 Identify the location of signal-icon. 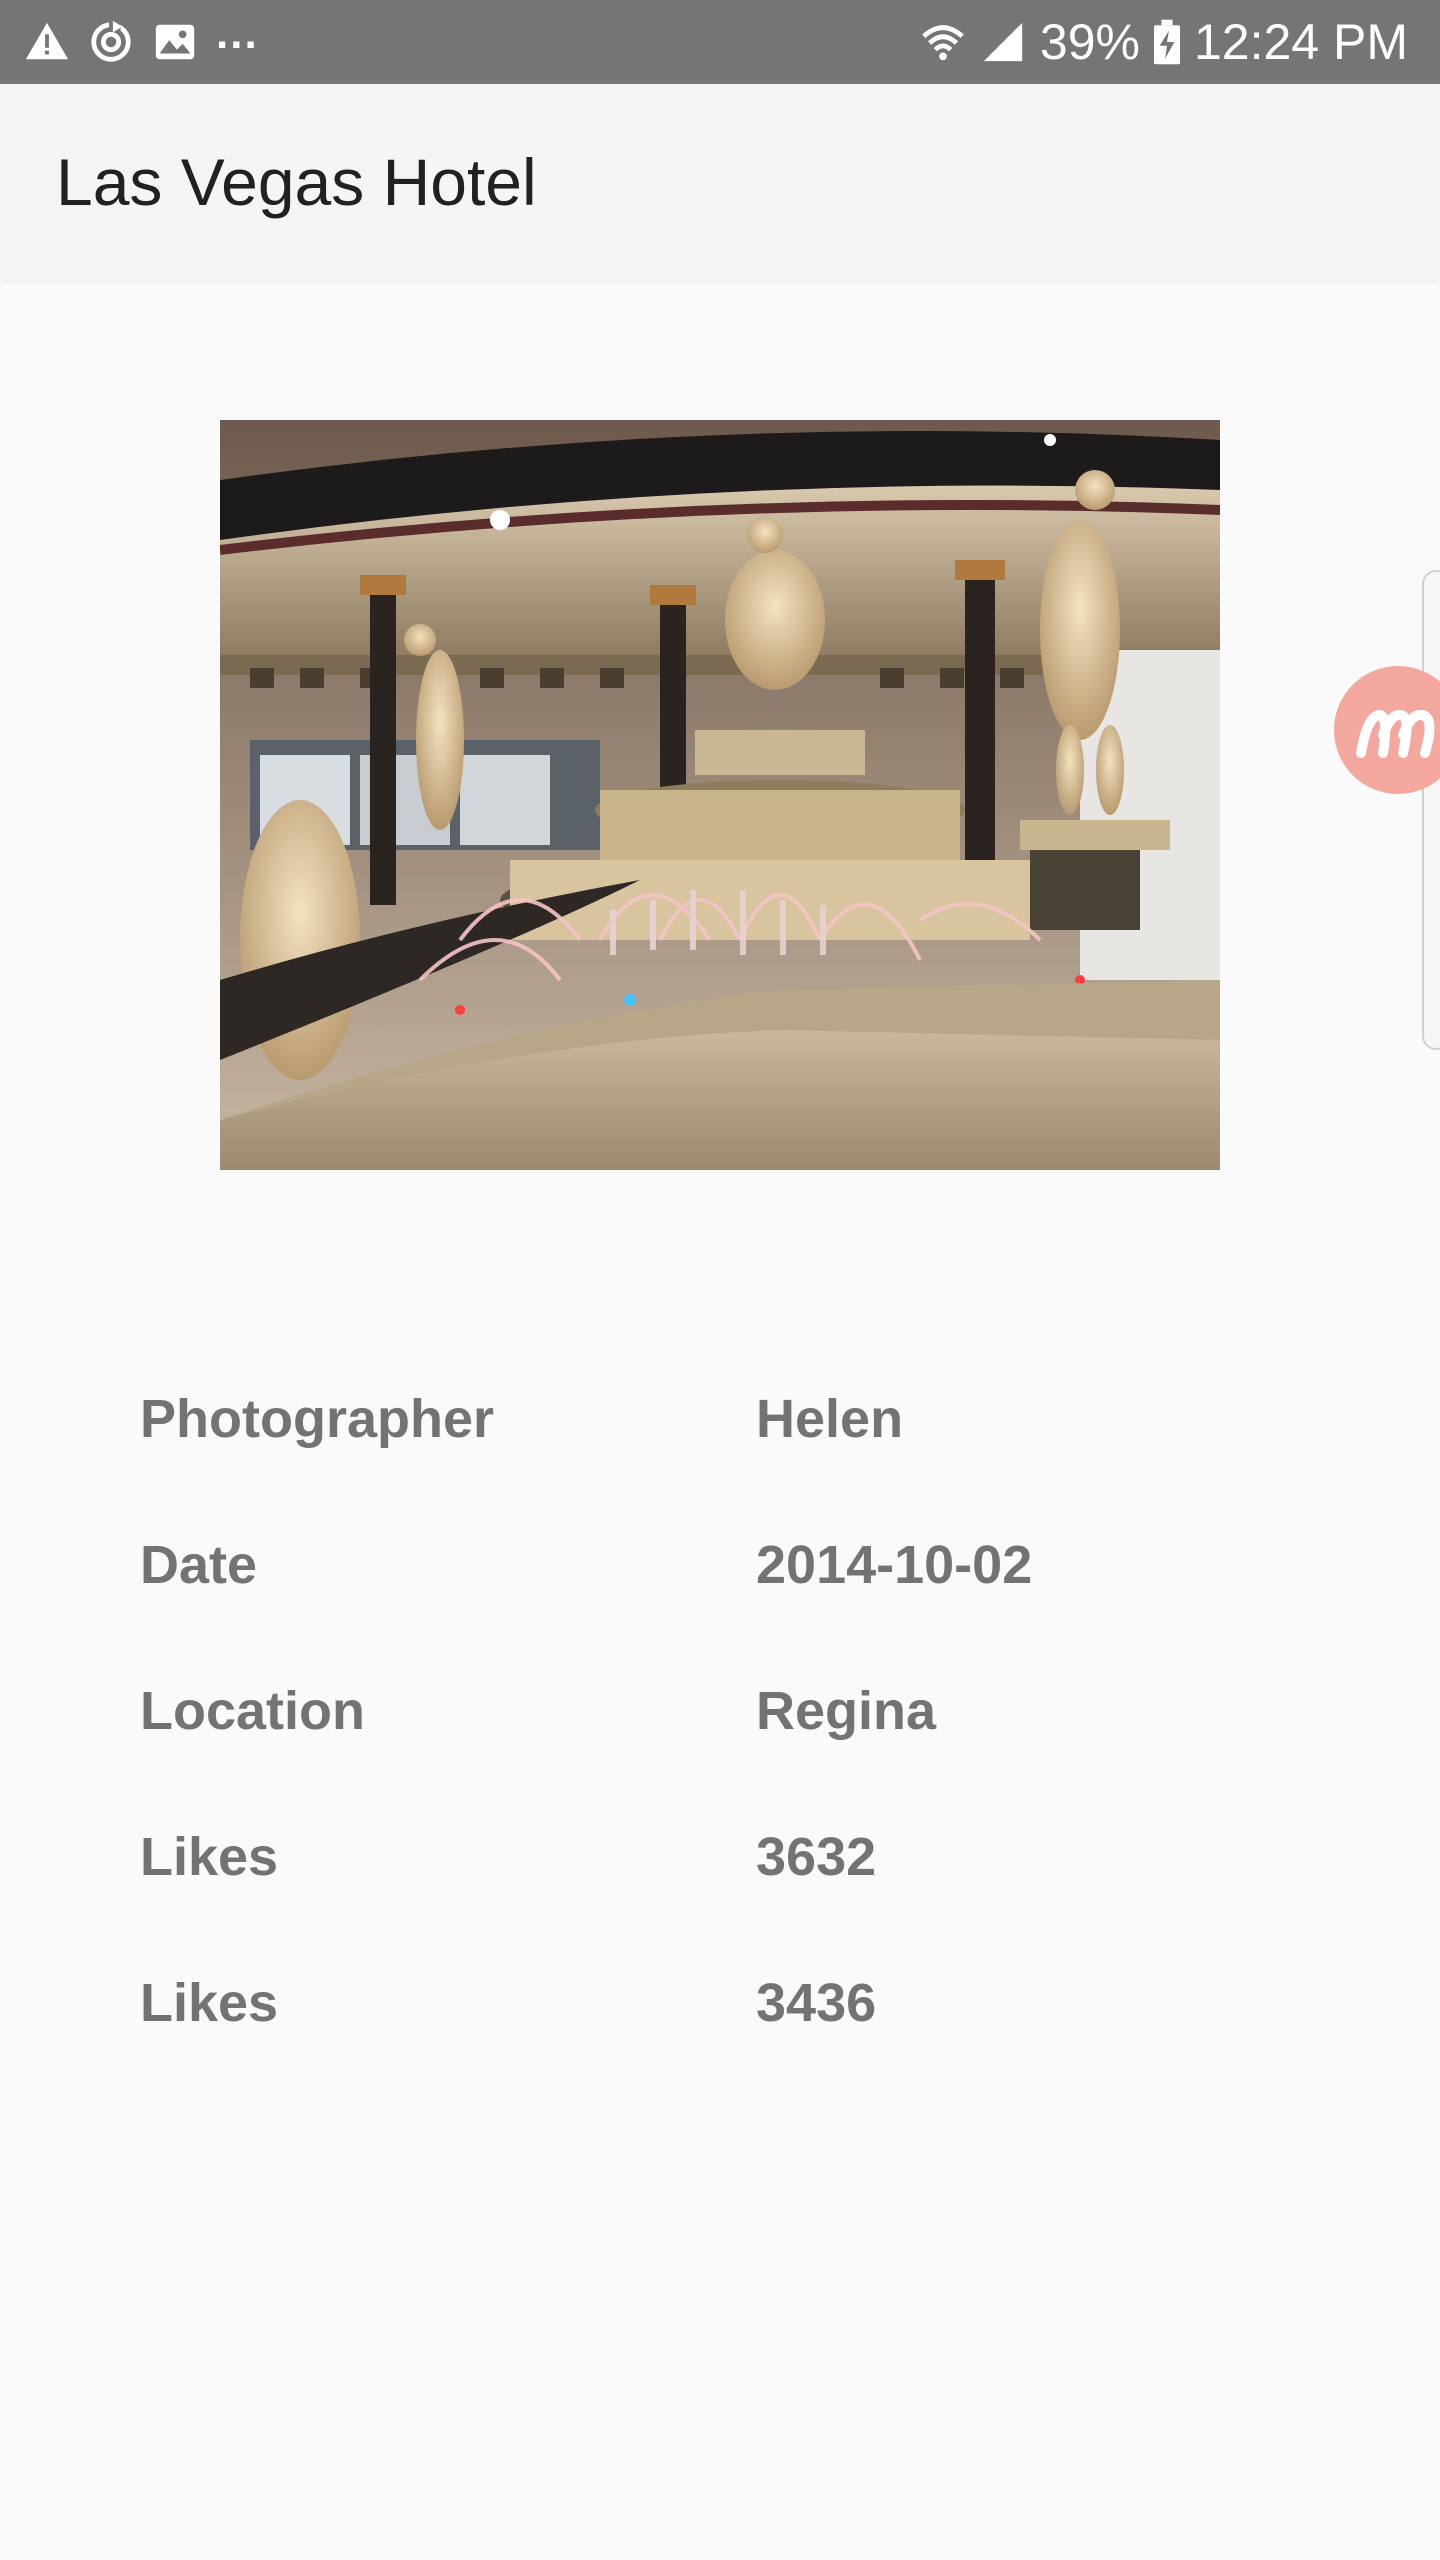
(1003, 42).